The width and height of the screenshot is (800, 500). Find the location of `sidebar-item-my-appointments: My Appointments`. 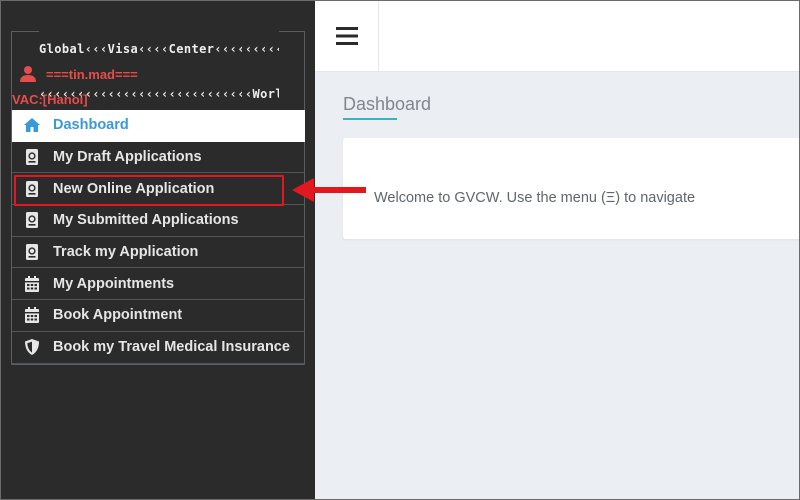

sidebar-item-my-appointments: My Appointments is located at coordinates (158, 284).